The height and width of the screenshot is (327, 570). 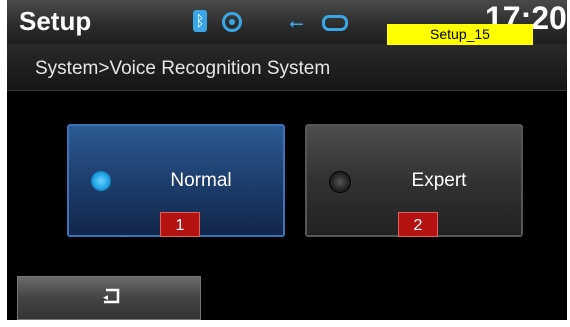 I want to click on page-title: Setup, so click(x=55, y=21).